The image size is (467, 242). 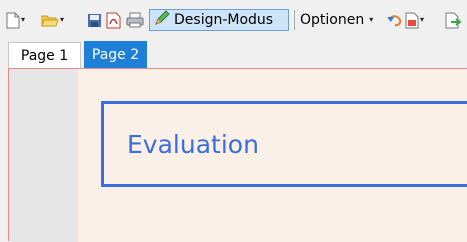 I want to click on save-button, so click(x=94, y=20).